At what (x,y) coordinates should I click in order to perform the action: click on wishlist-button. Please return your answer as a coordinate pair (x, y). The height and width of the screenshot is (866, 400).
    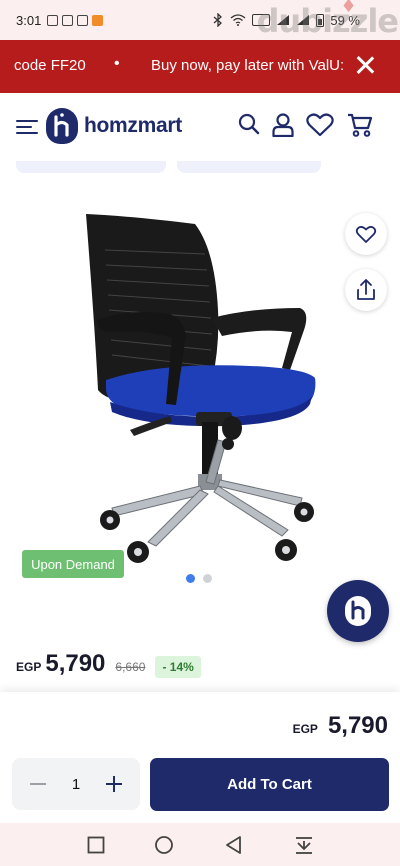
    Looking at the image, I should click on (366, 234).